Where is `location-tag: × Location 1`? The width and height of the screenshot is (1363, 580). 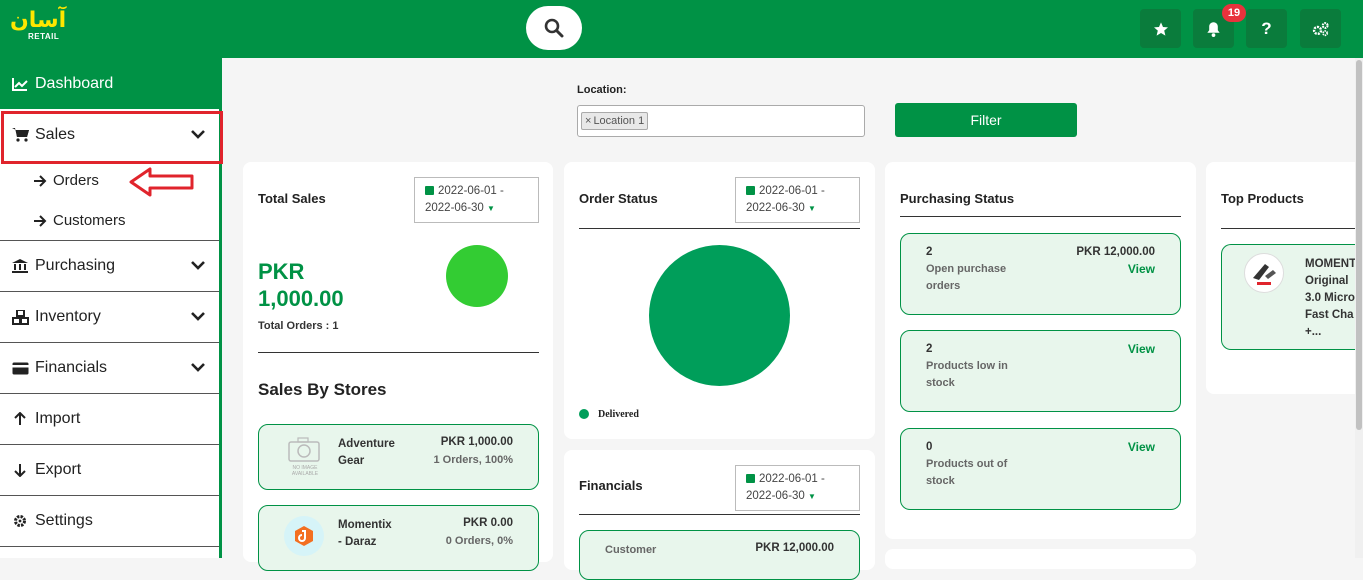
location-tag: × Location 1 is located at coordinates (615, 121).